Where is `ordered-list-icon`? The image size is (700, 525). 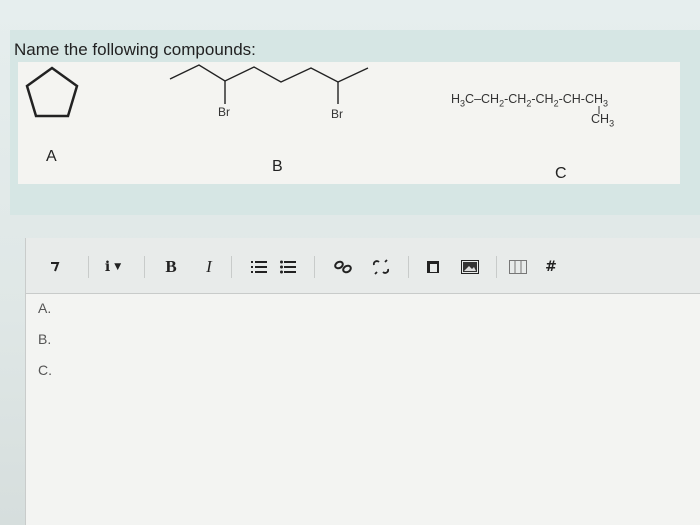
ordered-list-icon is located at coordinates (259, 267).